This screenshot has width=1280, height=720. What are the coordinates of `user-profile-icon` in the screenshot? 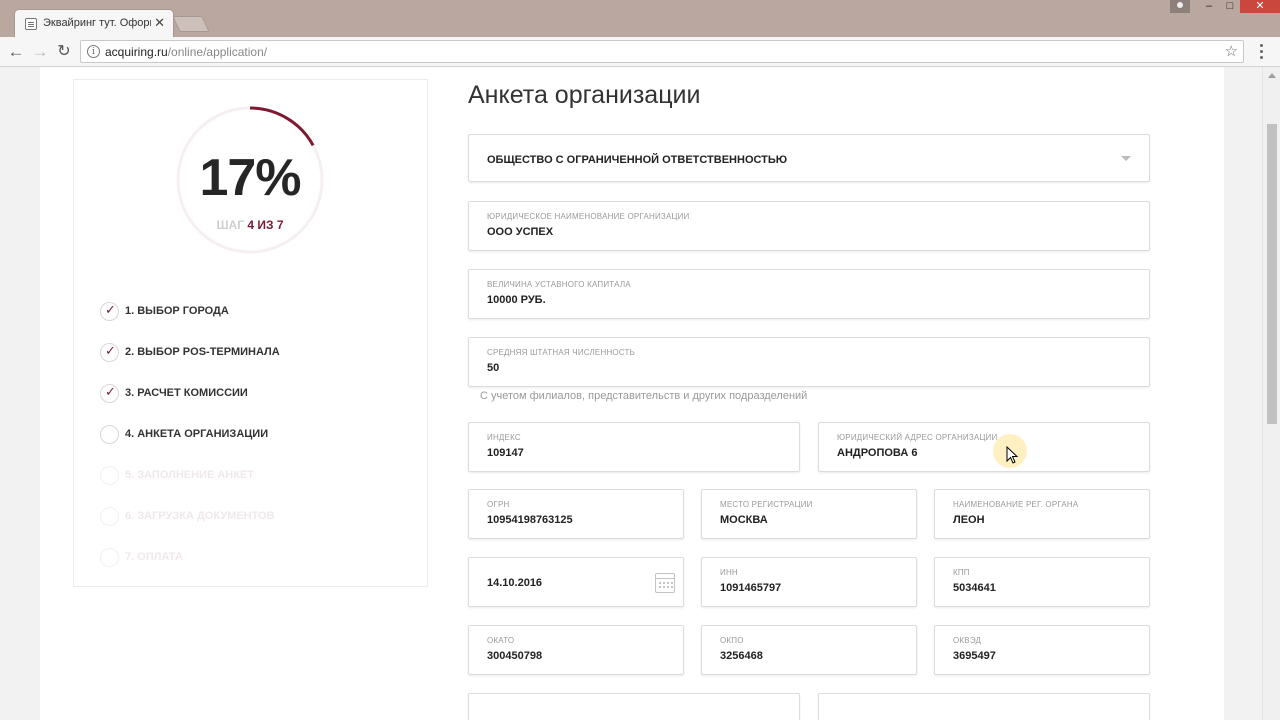 It's located at (1180, 6).